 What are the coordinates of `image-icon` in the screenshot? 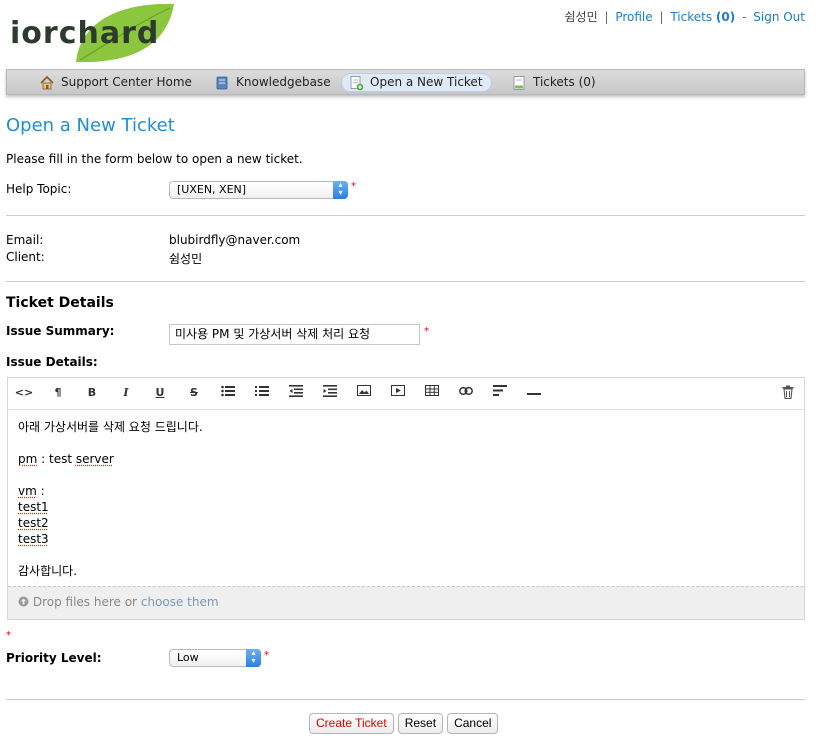 It's located at (364, 393).